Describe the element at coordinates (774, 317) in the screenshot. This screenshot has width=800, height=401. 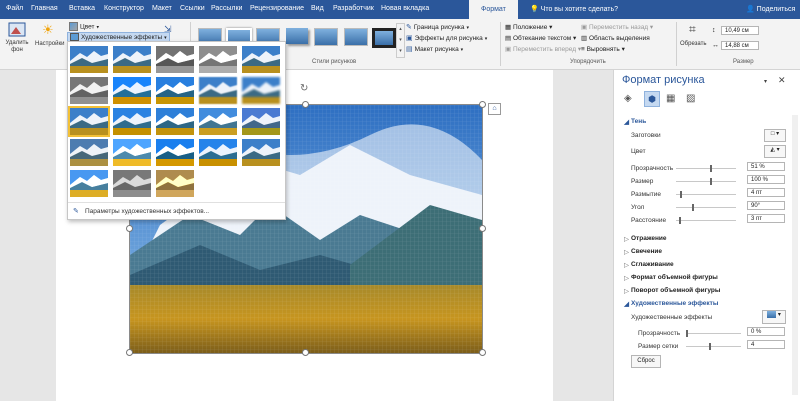
I see `artistic-effect-dropdown: ▾` at that location.